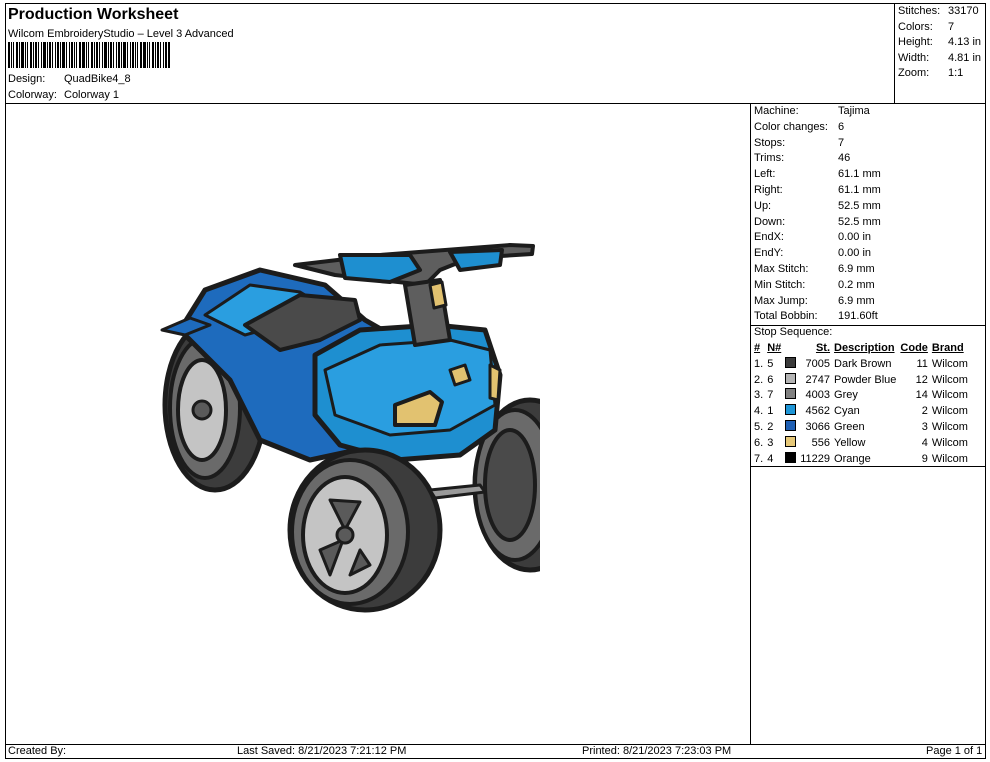  I want to click on zoom-label: Zoom:, so click(914, 73).